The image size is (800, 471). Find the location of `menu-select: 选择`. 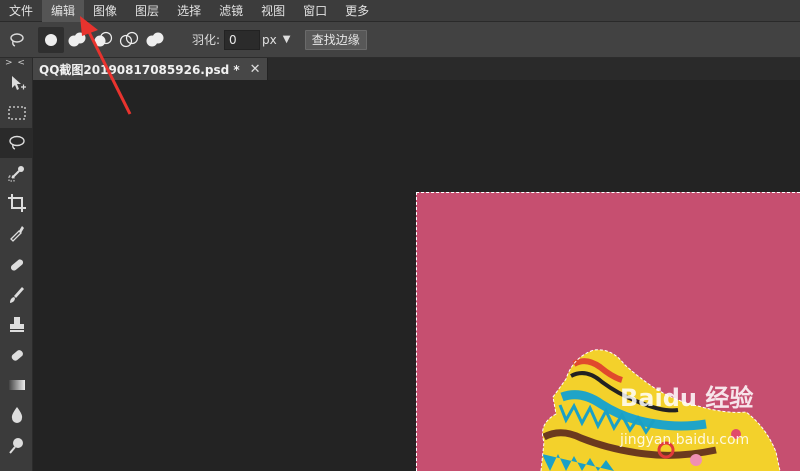

menu-select: 选择 is located at coordinates (189, 11).